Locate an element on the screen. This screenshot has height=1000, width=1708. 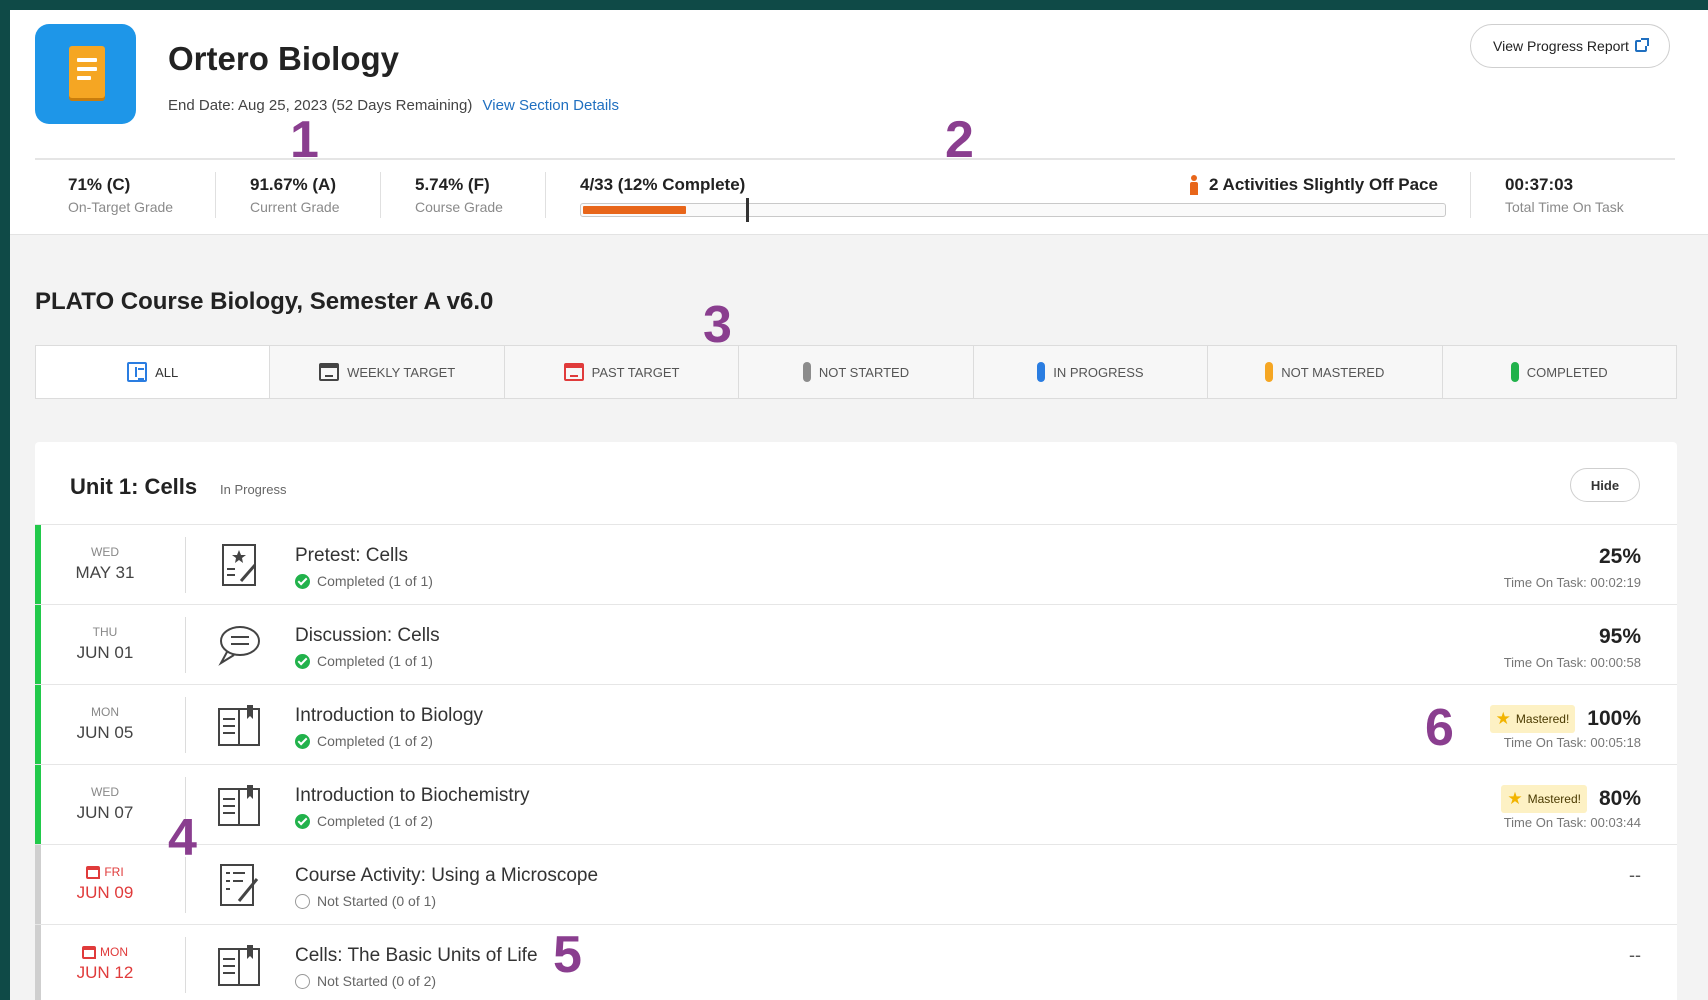
stat-value: 00:37:03 is located at coordinates (1539, 184).